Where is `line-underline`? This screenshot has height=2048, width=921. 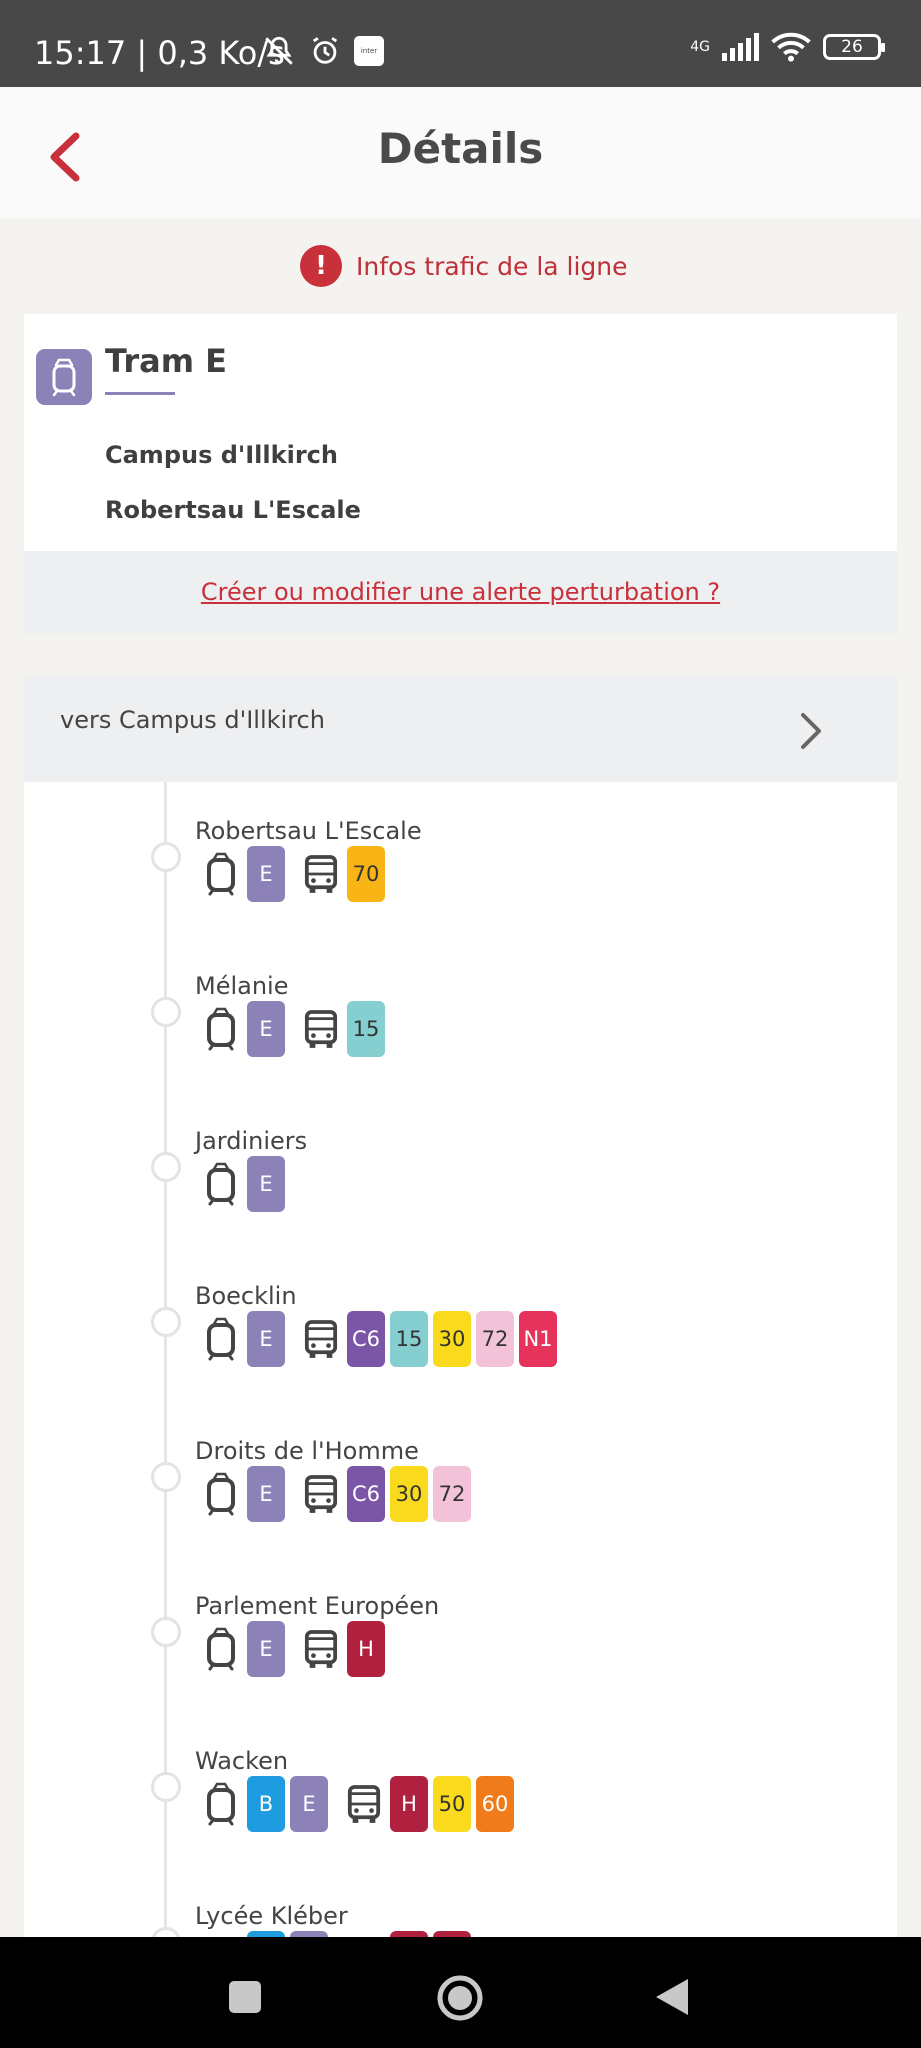
line-underline is located at coordinates (140, 393).